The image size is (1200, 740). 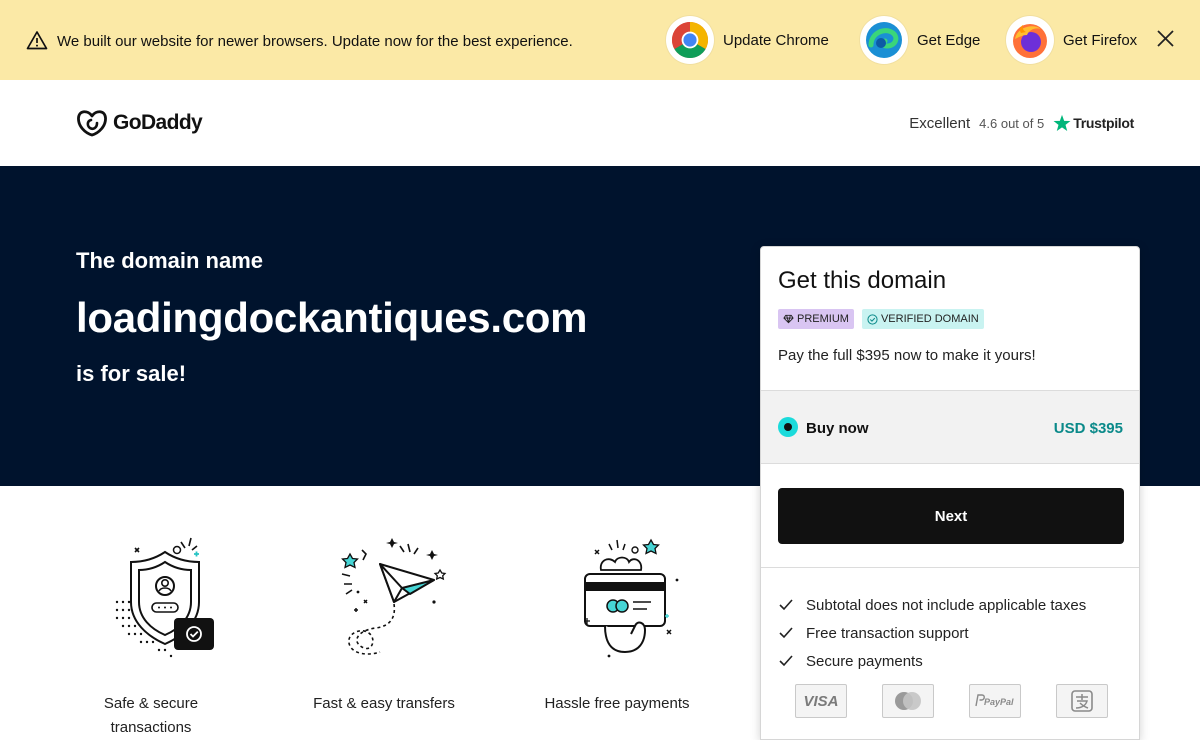 What do you see at coordinates (872, 319) in the screenshot?
I see `verified-check-icon` at bounding box center [872, 319].